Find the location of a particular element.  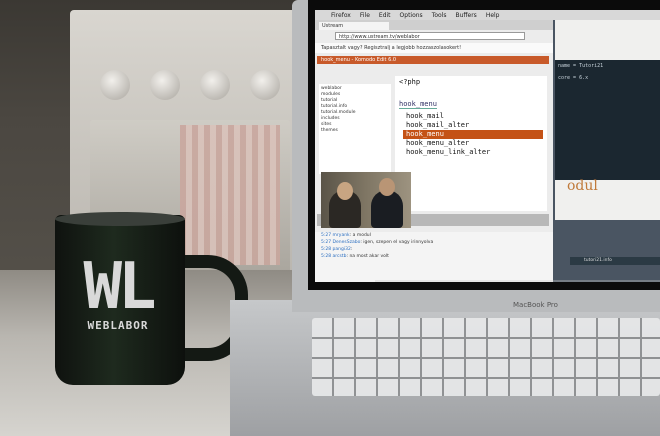

chat-line: 5:28 pangi32: is located at coordinates (337, 249).